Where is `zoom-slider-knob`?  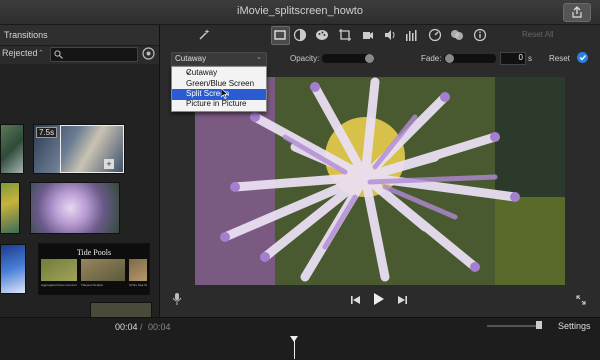 zoom-slider-knob is located at coordinates (539, 325).